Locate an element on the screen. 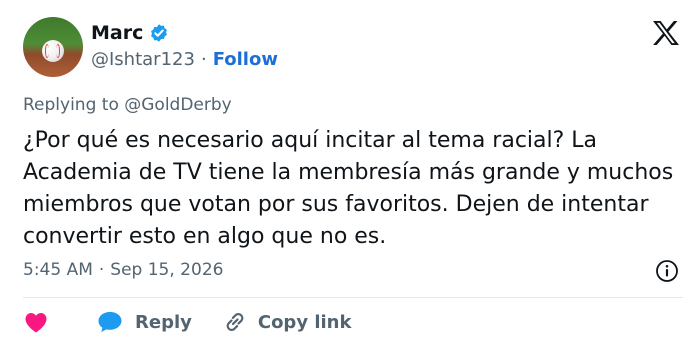 Image resolution: width=700 pixels, height=348 pixels. author-handle: @Ishtar123 is located at coordinates (143, 59).